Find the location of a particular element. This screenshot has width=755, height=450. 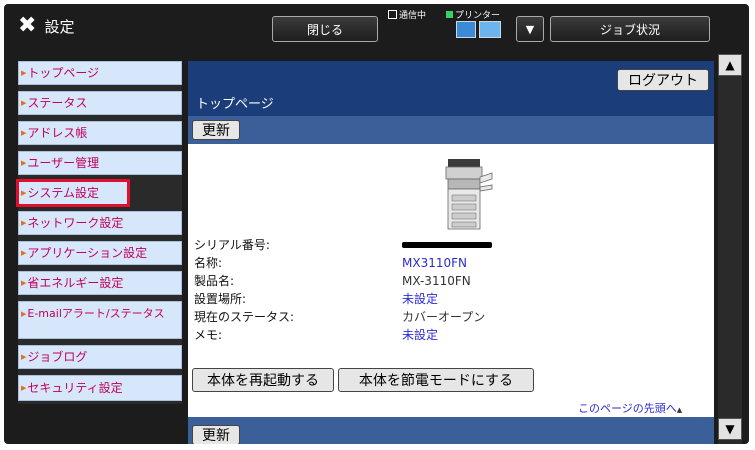

sidebar-item-network-settings: ▶ ネットワーク設定 is located at coordinates (100, 223).